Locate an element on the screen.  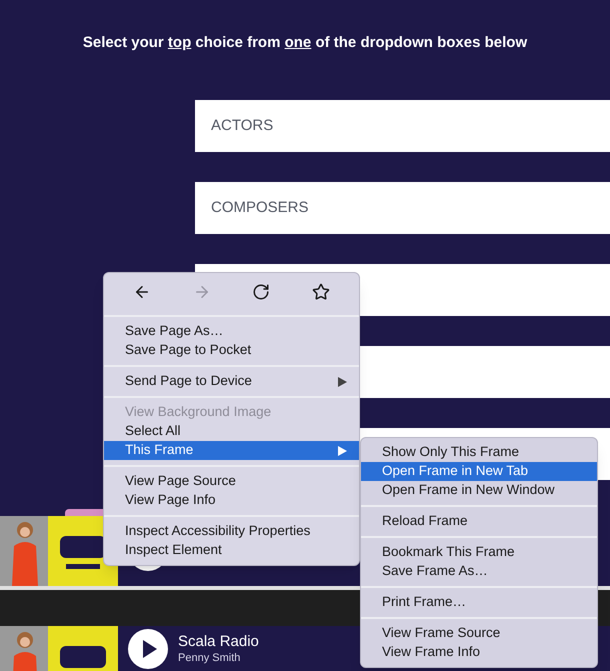
menu-item: This Frame is located at coordinates (231, 450).